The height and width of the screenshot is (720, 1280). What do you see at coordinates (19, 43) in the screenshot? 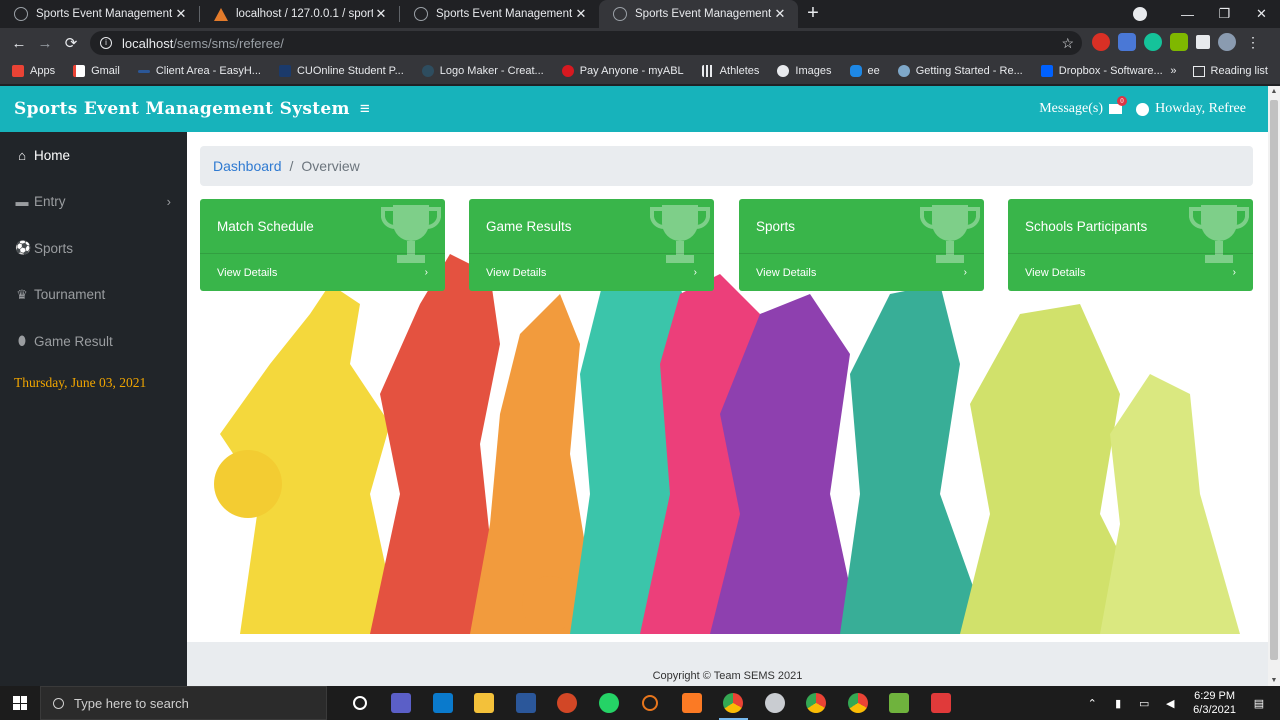
I see `back-button: ←` at bounding box center [19, 43].